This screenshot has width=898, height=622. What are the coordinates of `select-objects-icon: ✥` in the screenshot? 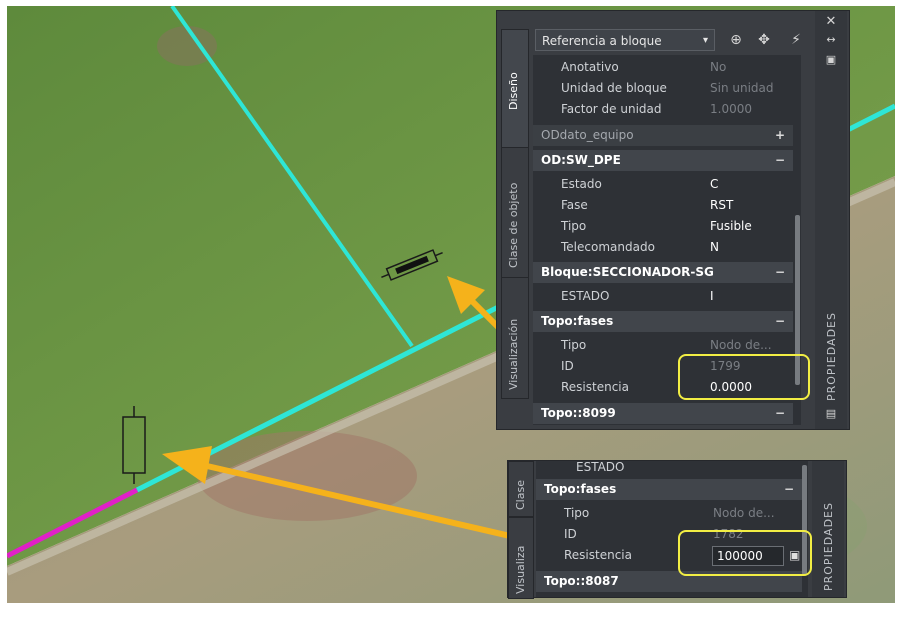 It's located at (764, 40).